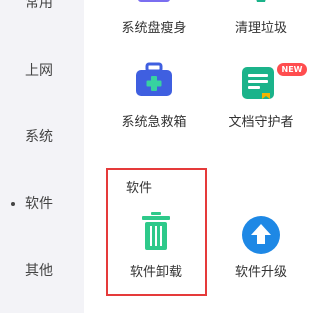 This screenshot has height=313, width=320. What do you see at coordinates (154, 1) in the screenshot?
I see `disk-icon` at bounding box center [154, 1].